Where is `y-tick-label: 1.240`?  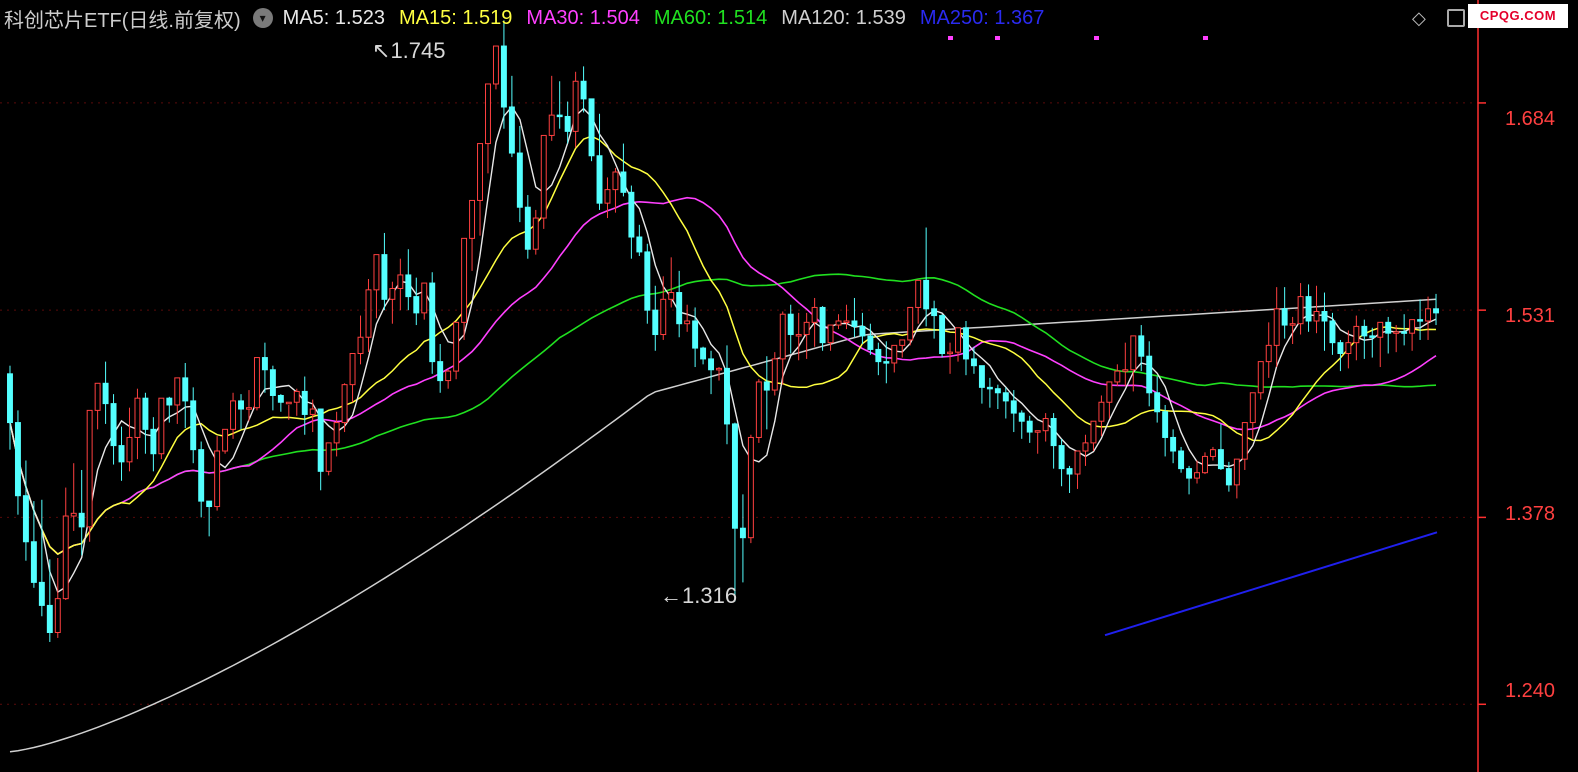
y-tick-label: 1.240 is located at coordinates (1530, 691).